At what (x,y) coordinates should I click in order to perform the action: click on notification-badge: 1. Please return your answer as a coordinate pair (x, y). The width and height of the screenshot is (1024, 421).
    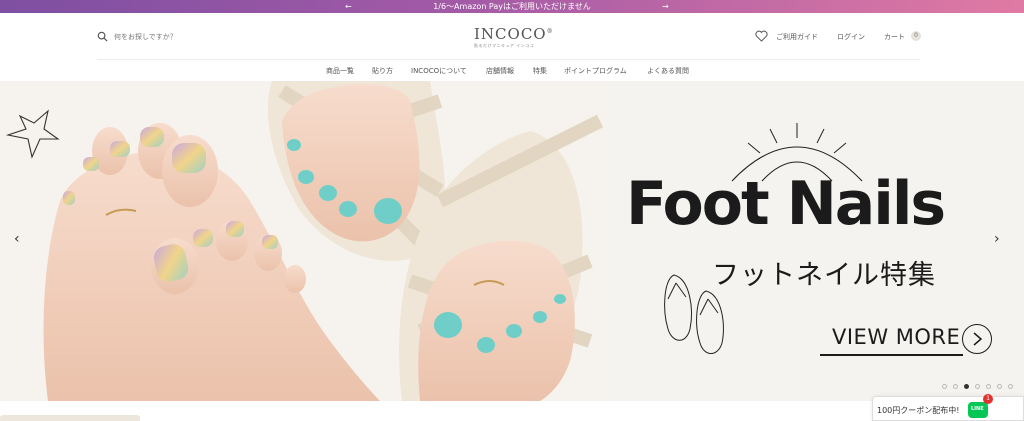
    Looking at the image, I should click on (988, 399).